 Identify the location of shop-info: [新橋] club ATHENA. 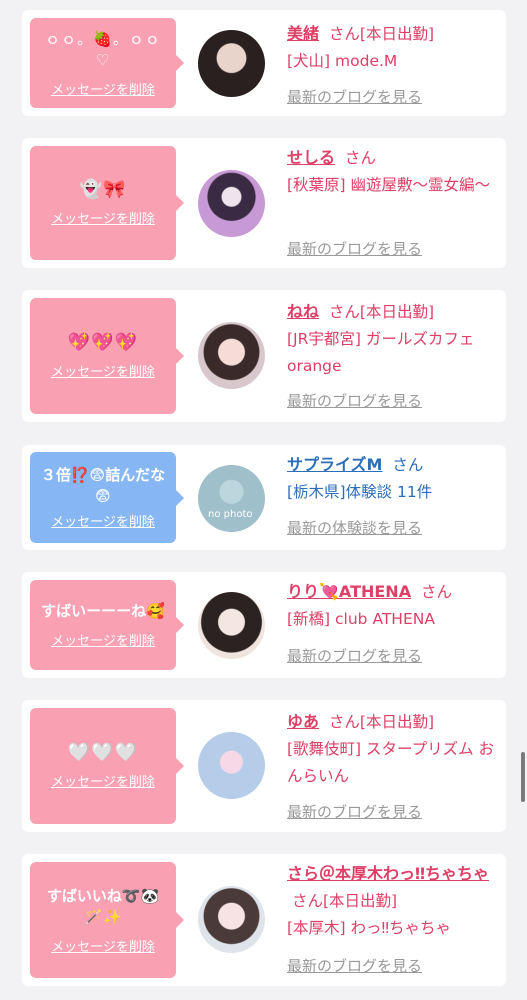
(361, 619).